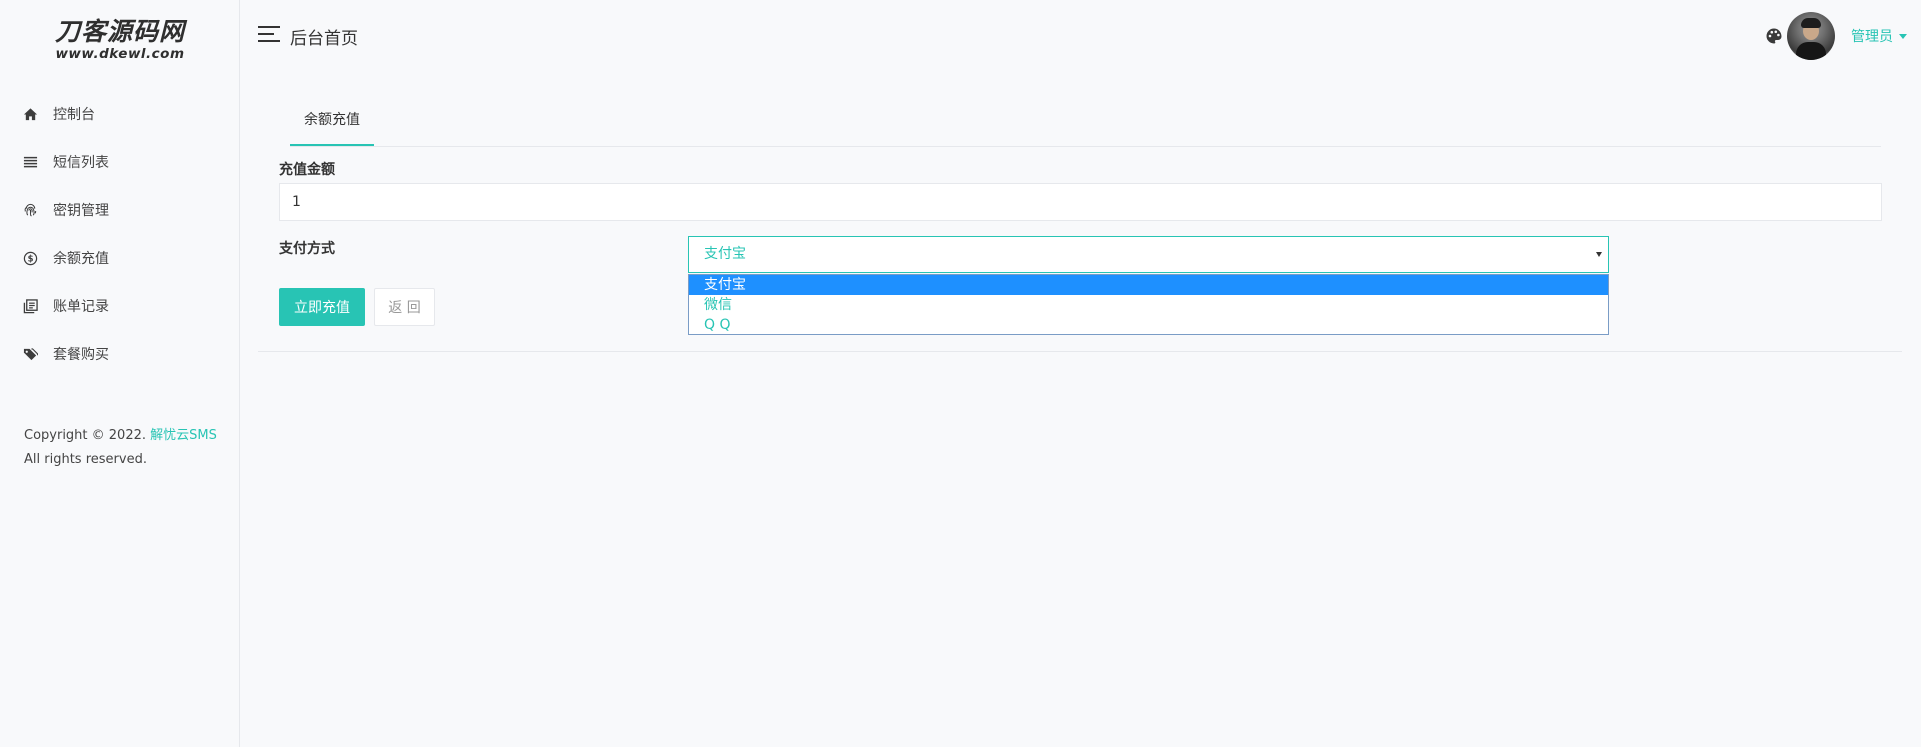 Image resolution: width=1921 pixels, height=747 pixels. I want to click on payment-option-alipay: 支付宝, so click(1148, 285).